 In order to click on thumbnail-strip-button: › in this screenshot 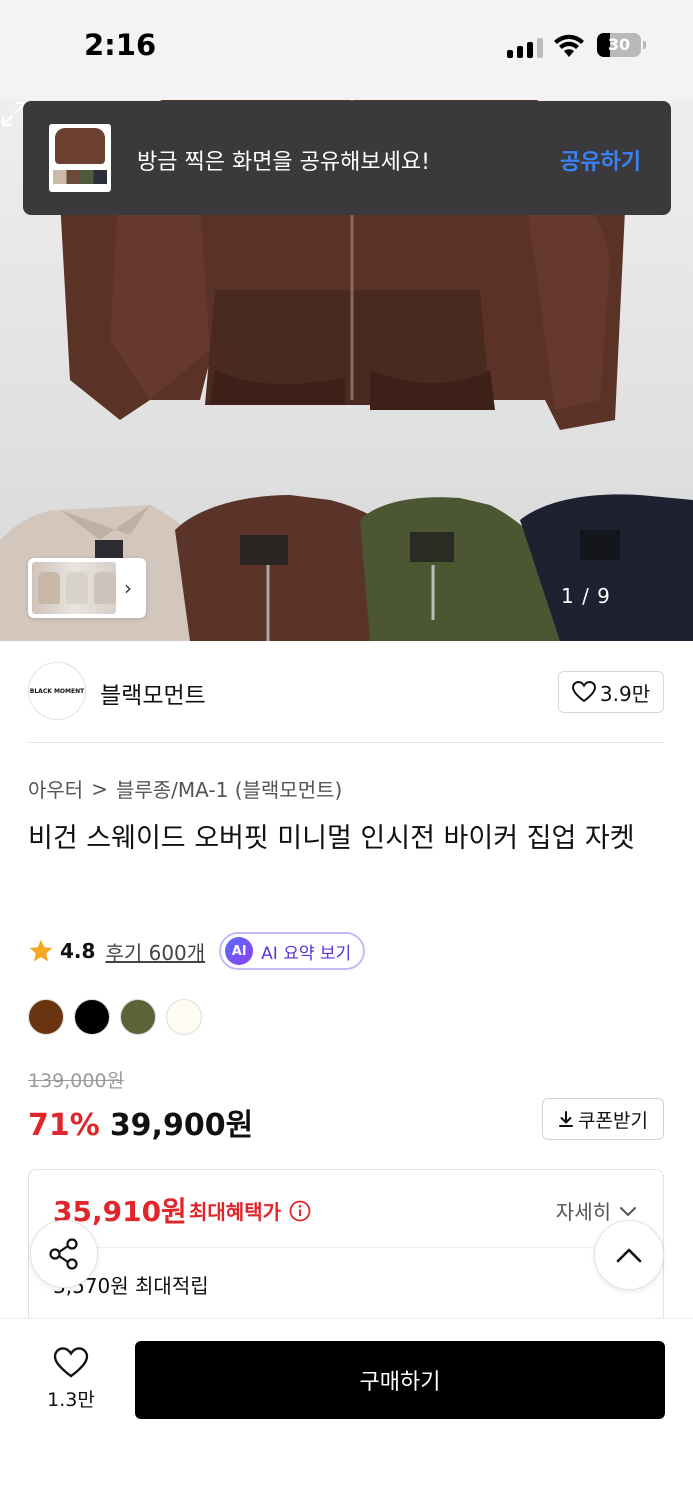, I will do `click(87, 588)`.